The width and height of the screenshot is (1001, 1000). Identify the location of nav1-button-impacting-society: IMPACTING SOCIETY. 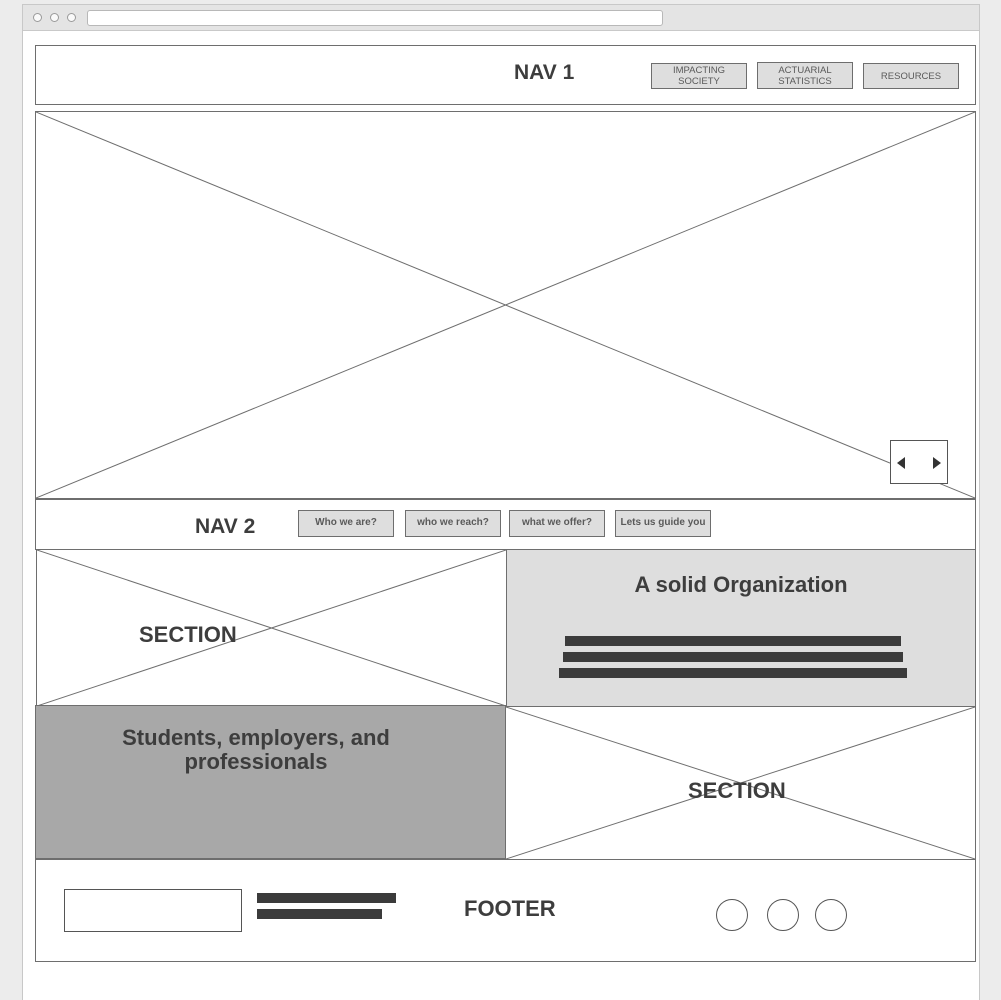
(699, 76).